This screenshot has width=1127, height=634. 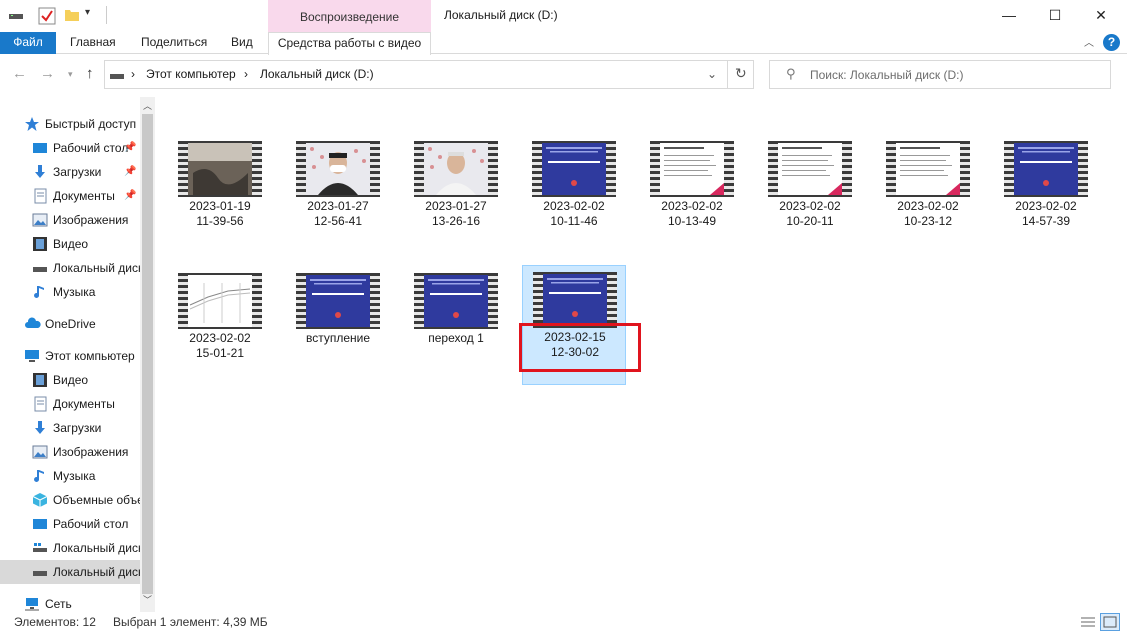 I want to click on back-arrow-icon: ←, so click(x=19, y=73).